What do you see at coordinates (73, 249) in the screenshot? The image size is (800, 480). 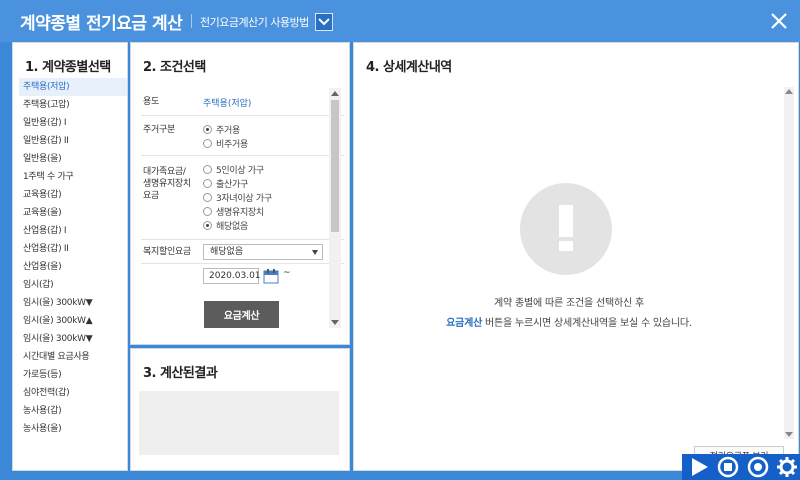 I see `contract-type-item: 산업용(갑) II` at bounding box center [73, 249].